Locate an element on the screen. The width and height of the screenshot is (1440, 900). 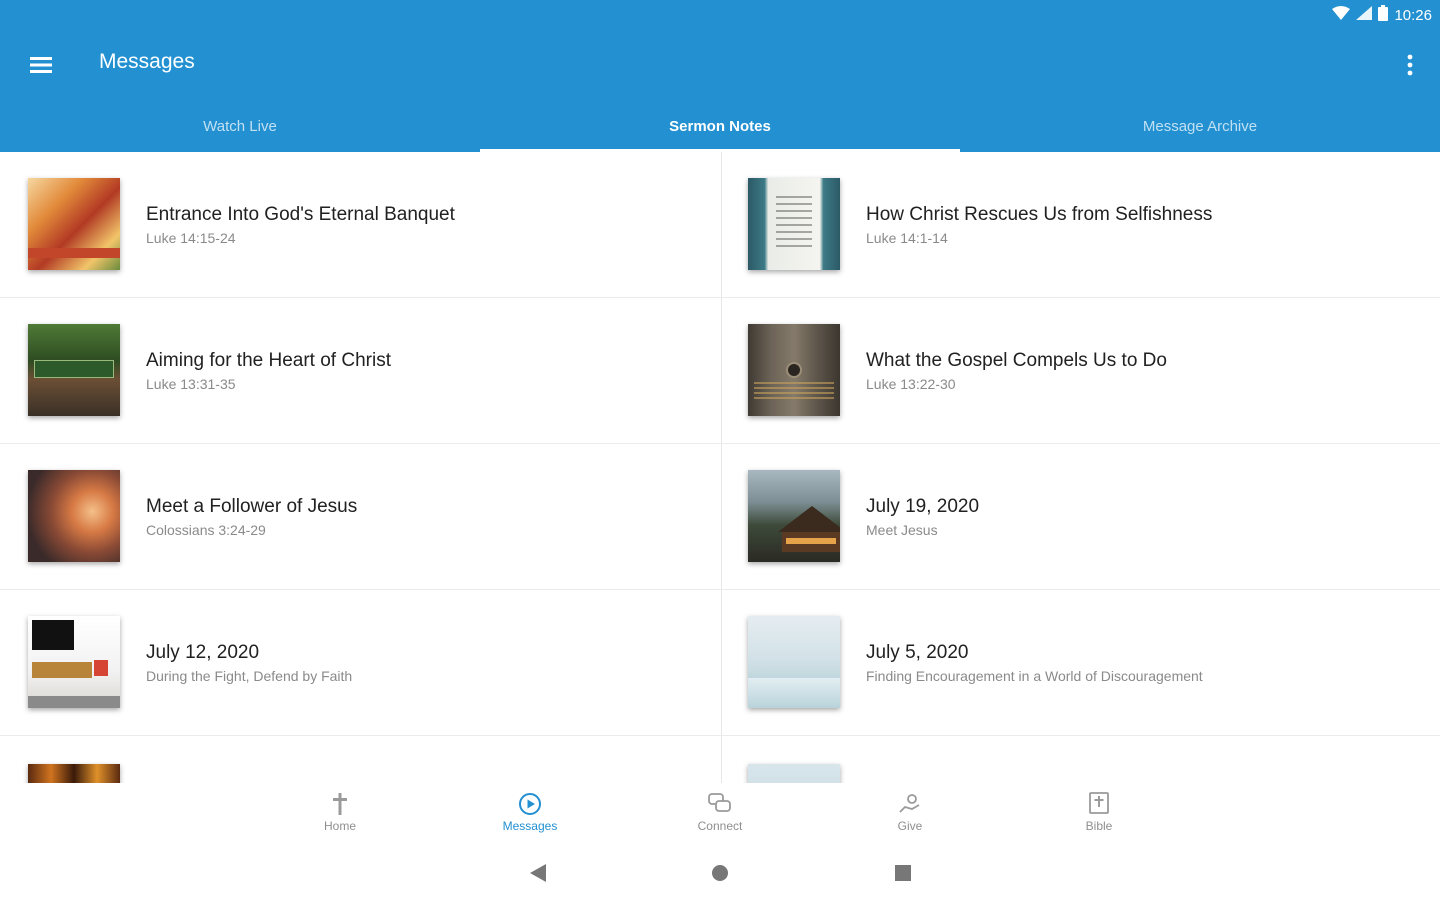
message-subtitle: Luke 13:22-30 is located at coordinates (911, 384).